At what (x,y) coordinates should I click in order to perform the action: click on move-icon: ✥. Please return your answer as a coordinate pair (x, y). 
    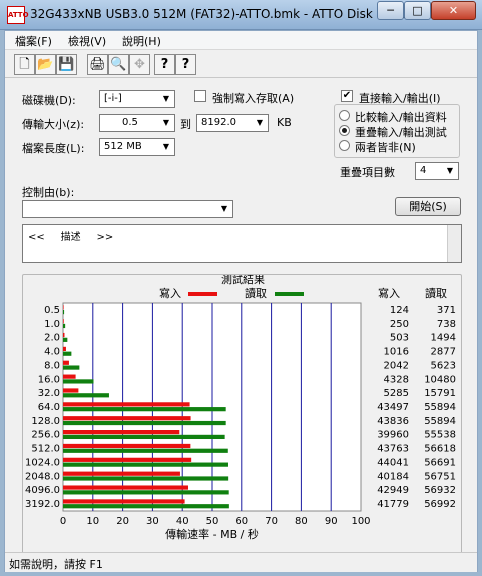
    Looking at the image, I should click on (139, 64).